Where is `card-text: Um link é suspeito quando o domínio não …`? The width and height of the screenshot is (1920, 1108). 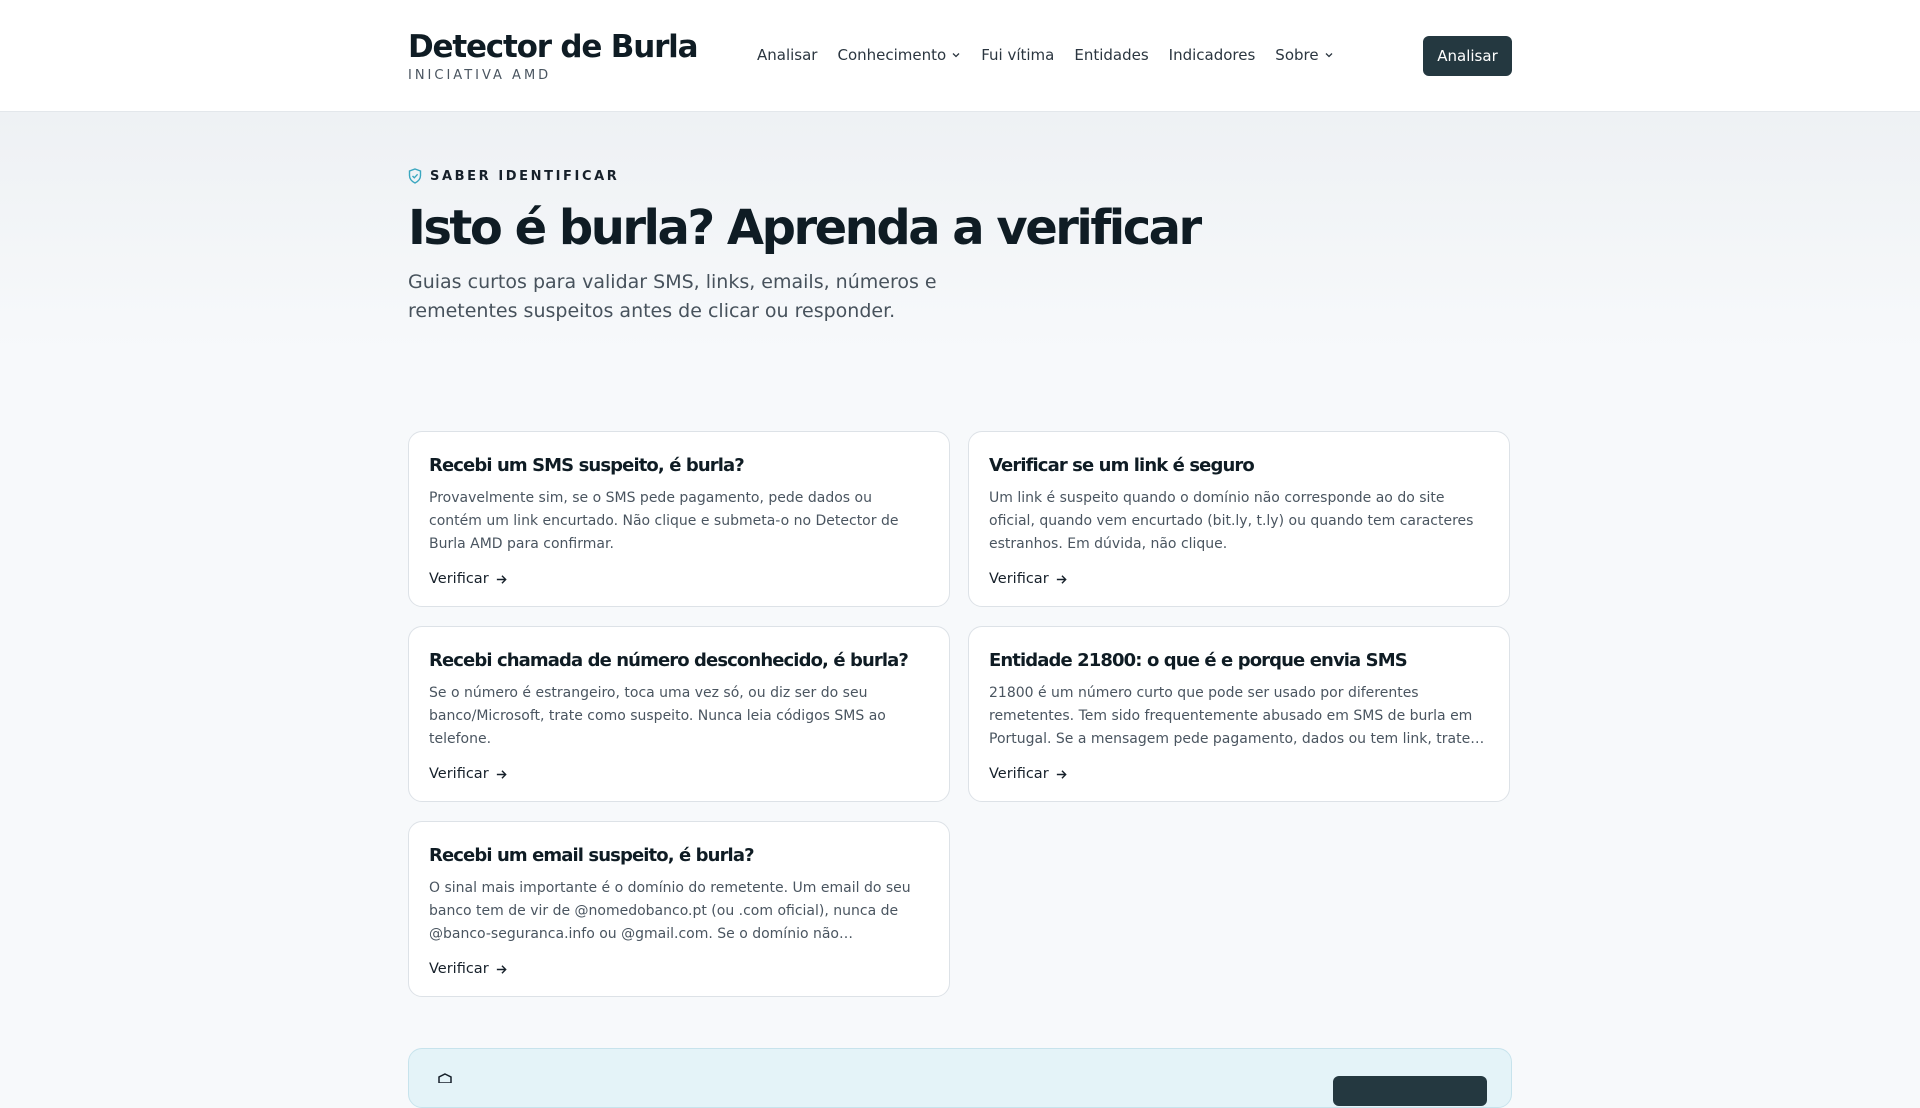 card-text: Um link é suspeito quando o domínio não … is located at coordinates (1231, 521).